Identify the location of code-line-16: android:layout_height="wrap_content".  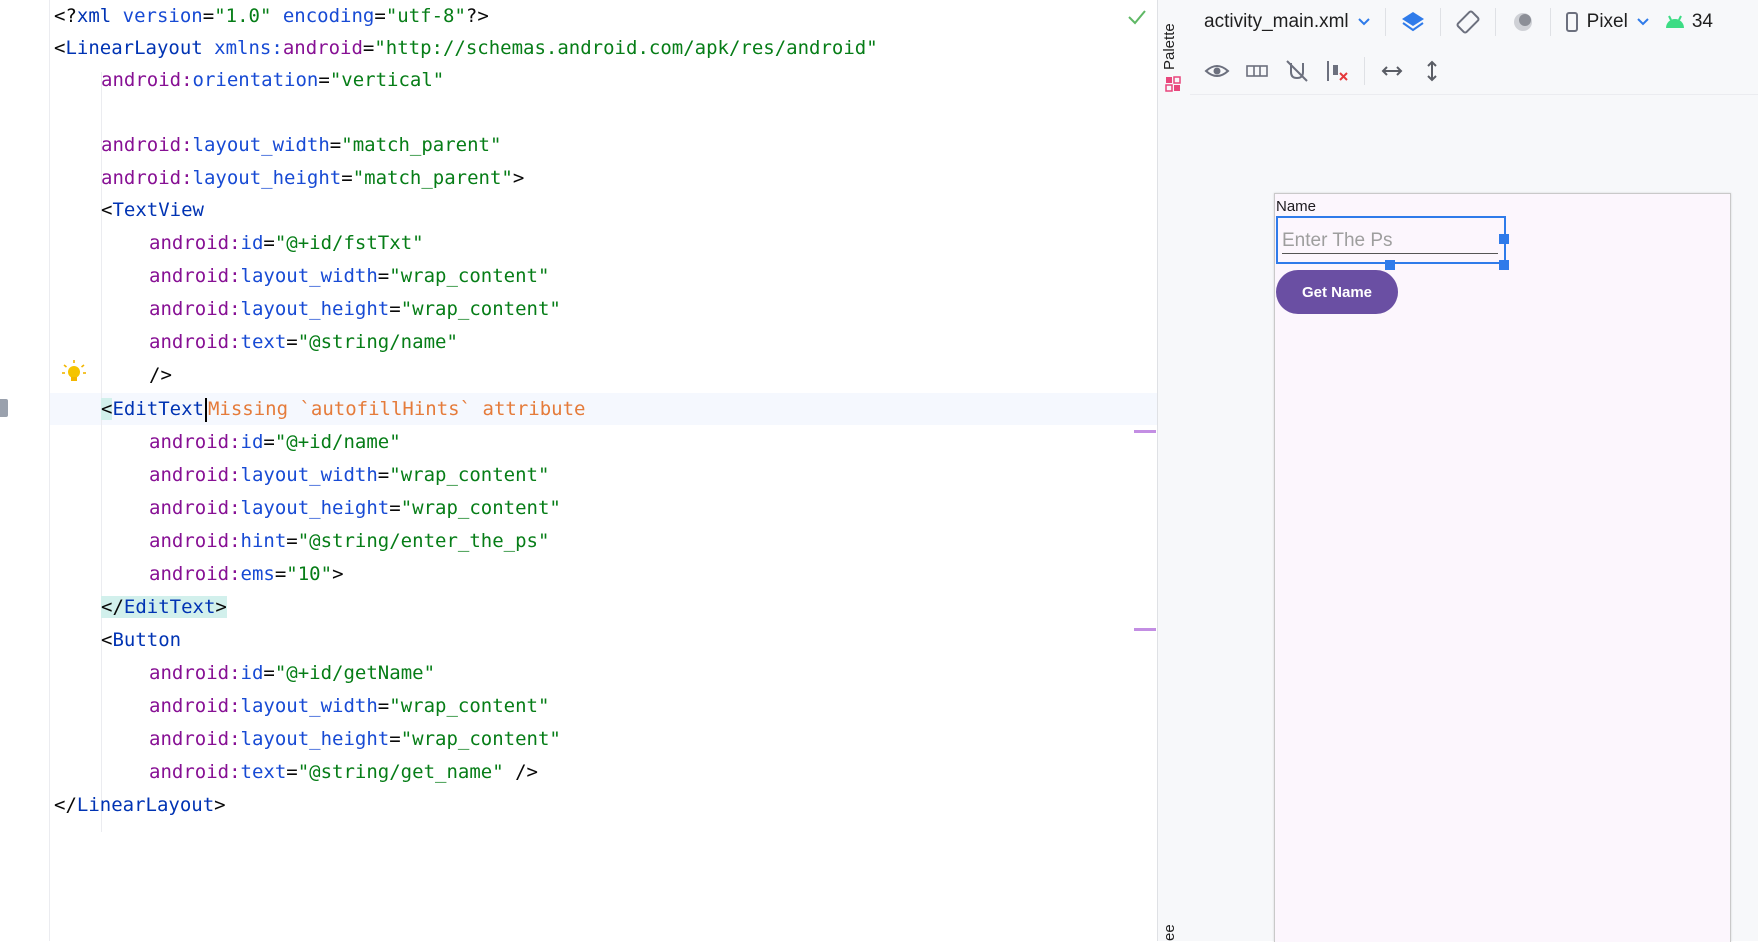
(355, 508).